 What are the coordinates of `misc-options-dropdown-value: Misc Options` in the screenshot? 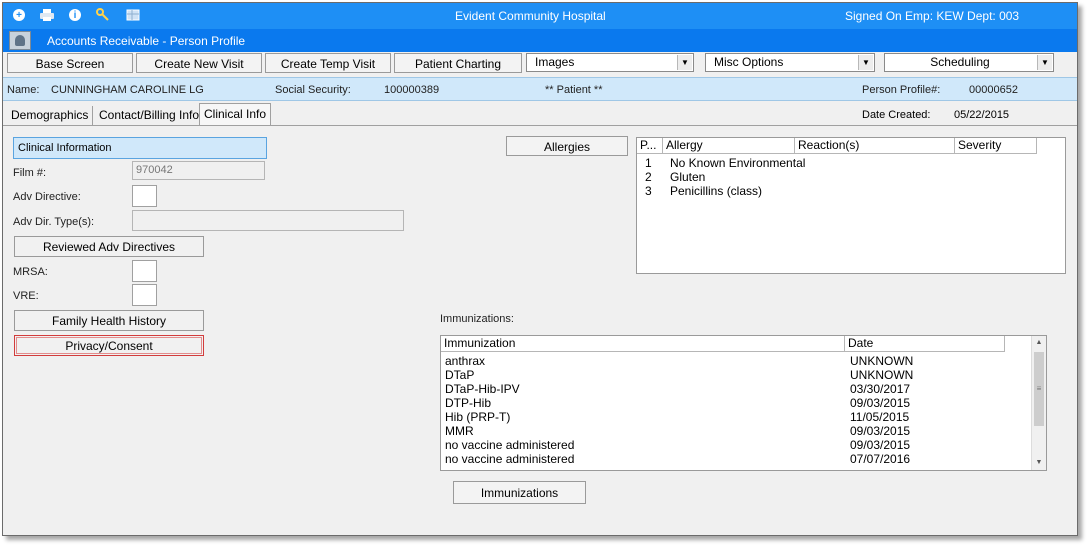 It's located at (749, 62).